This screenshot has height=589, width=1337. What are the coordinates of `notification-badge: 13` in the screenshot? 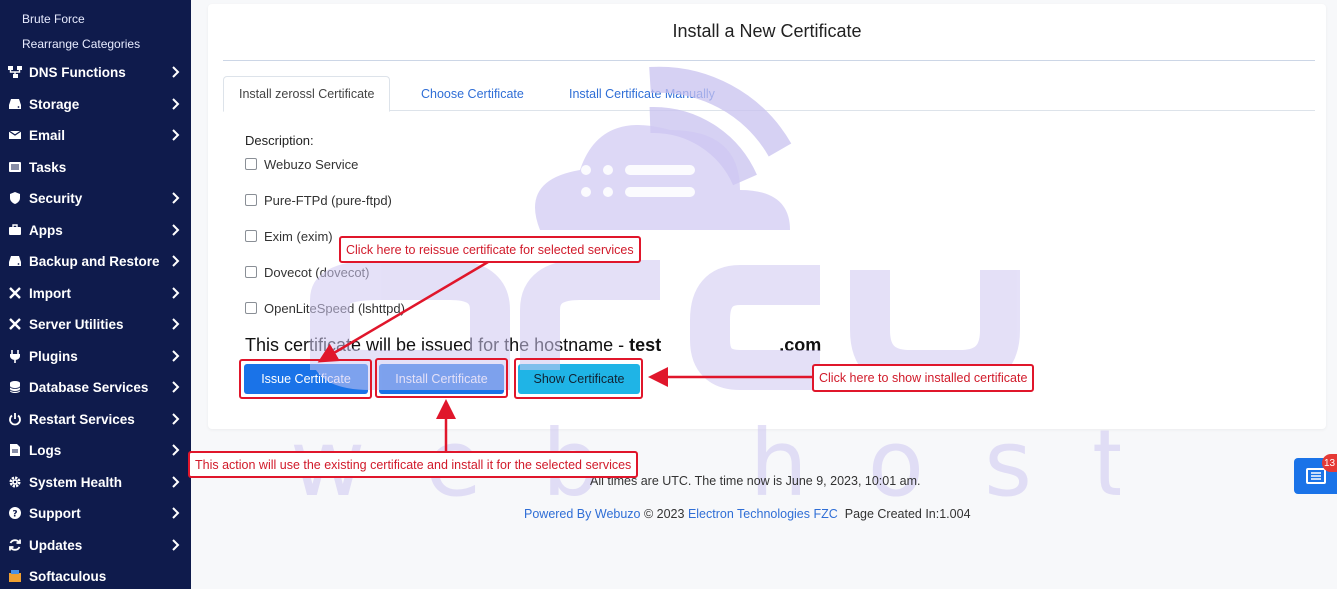 It's located at (1329, 463).